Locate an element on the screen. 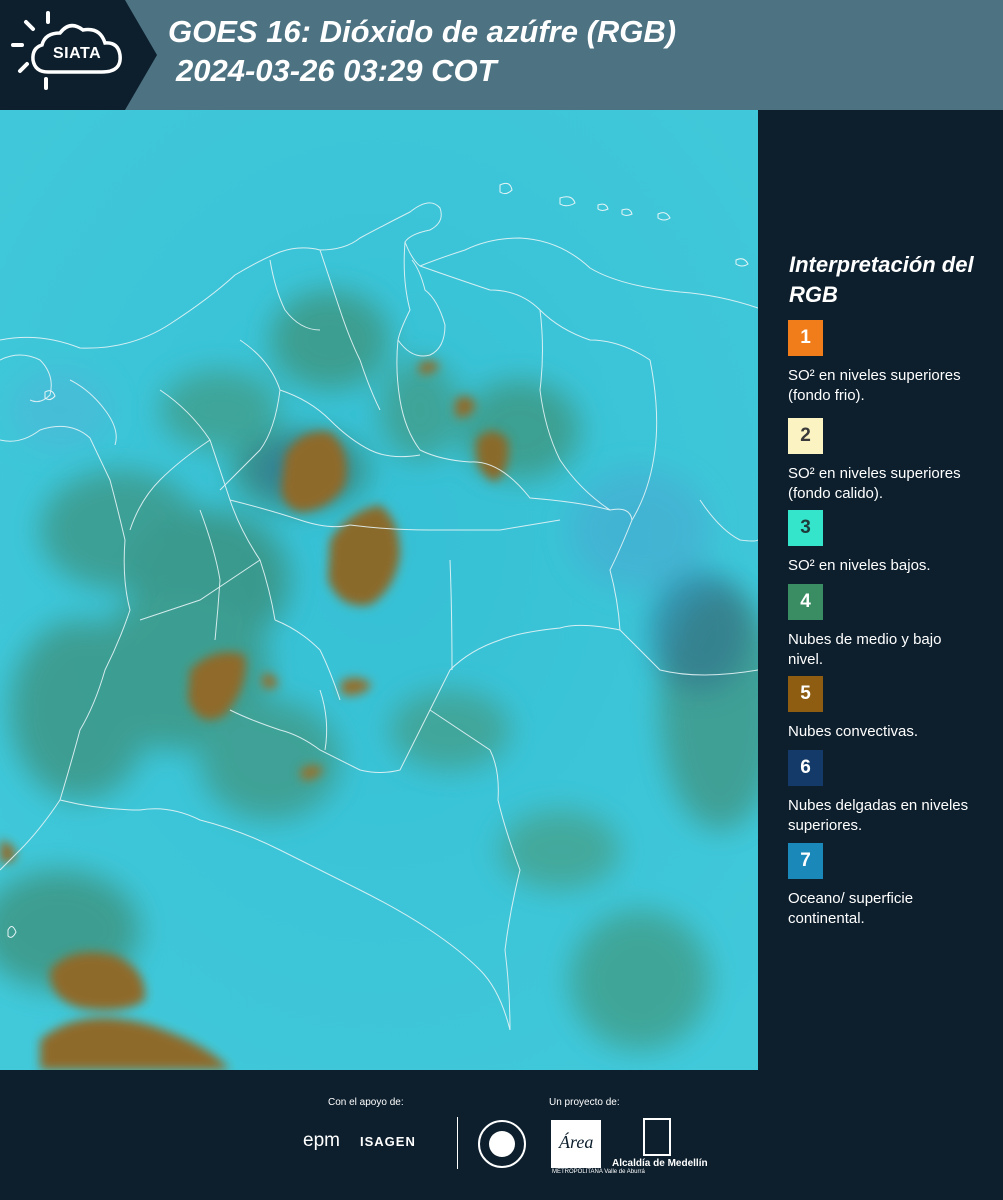 The width and height of the screenshot is (1003, 1200). legend-item-6: 6 Nubes delgadas en niveles superiores. is located at coordinates (888, 793).